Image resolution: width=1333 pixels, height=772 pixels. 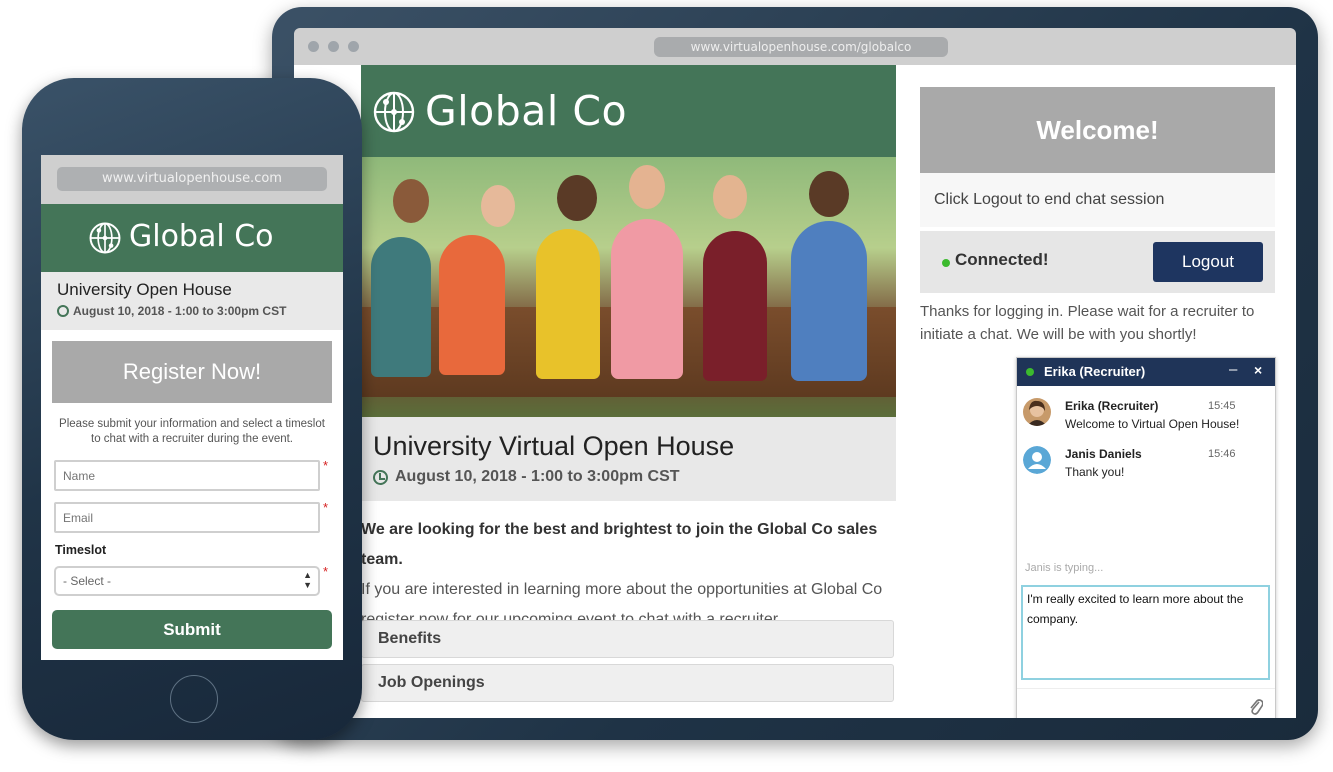 I want to click on brand-header: Global Co, so click(x=628, y=111).